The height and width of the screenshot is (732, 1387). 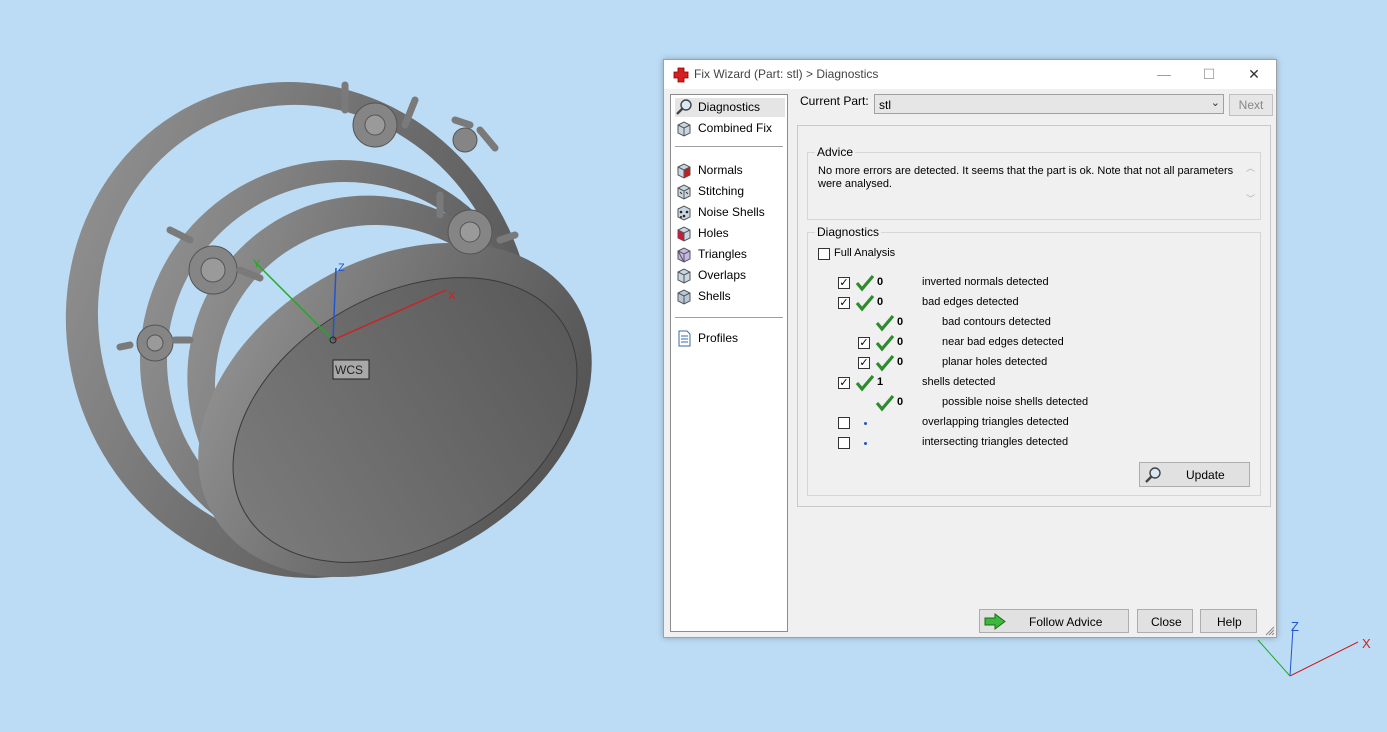 I want to click on close-button: Close, so click(x=1165, y=621).